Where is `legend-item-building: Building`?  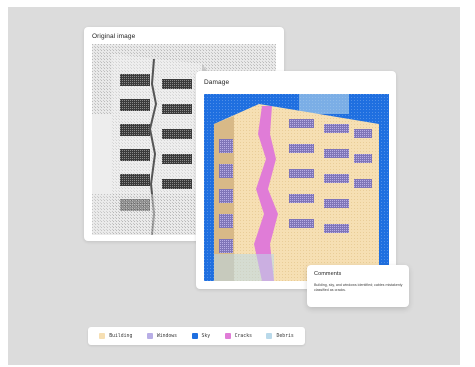
legend-item-building: Building is located at coordinates (115, 336).